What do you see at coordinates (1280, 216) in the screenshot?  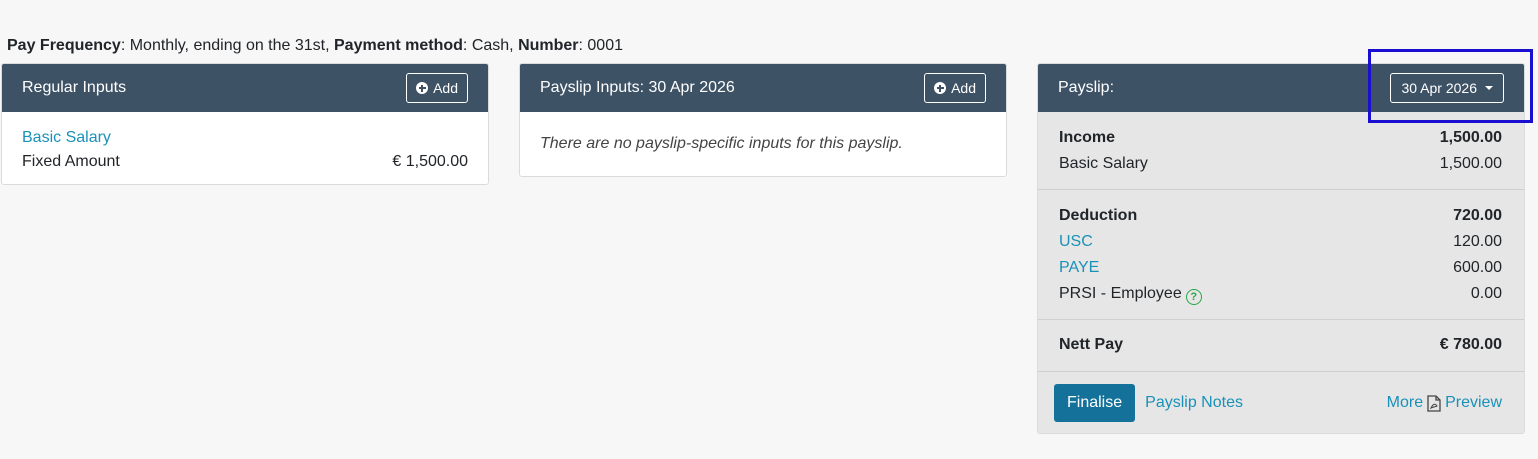 I see `deduction-total-row: Deduction 720.00` at bounding box center [1280, 216].